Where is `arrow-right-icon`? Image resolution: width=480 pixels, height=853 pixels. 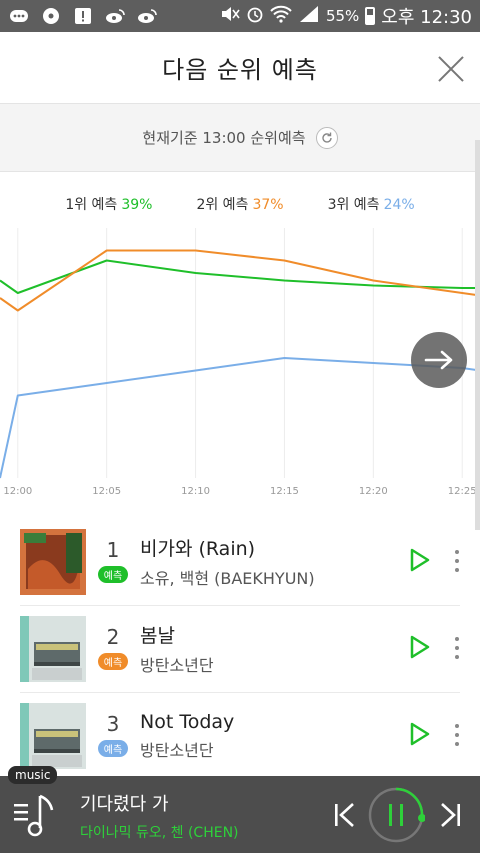 arrow-right-icon is located at coordinates (438, 360).